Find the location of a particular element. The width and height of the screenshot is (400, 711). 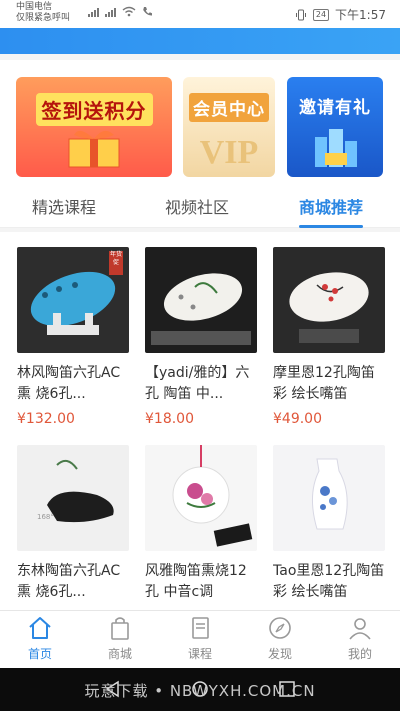

svg-text: VIP is located at coordinates (229, 151).